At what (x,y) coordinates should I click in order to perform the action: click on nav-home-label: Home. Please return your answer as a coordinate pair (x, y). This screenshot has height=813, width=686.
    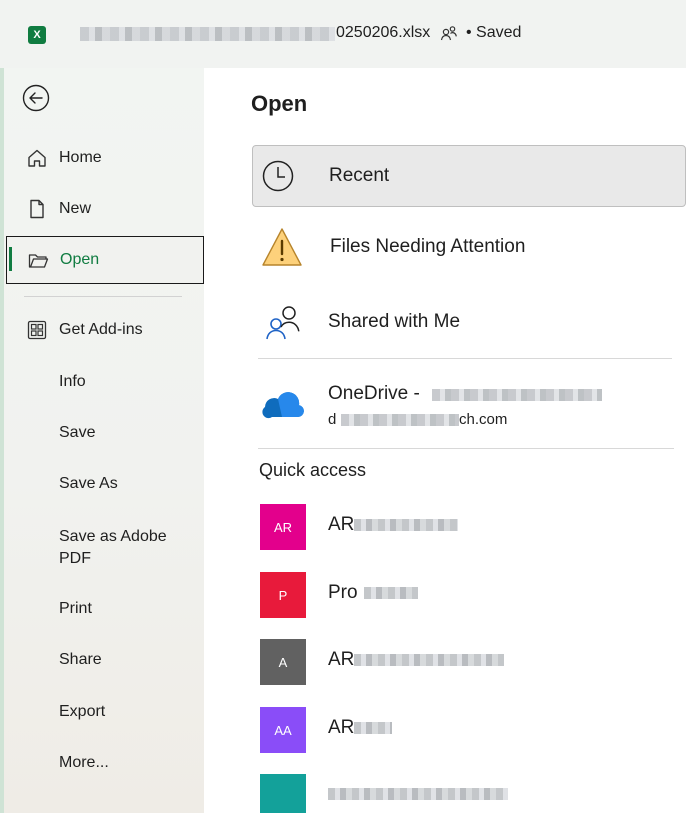
    Looking at the image, I should click on (80, 157).